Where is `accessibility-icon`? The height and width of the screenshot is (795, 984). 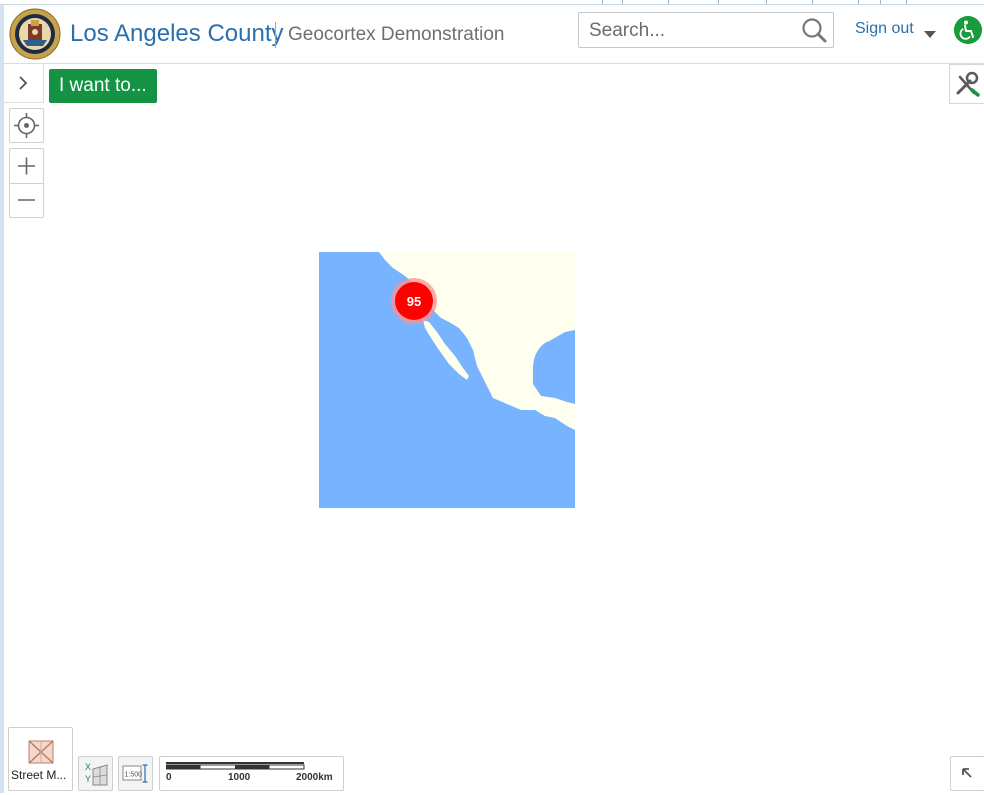 accessibility-icon is located at coordinates (968, 30).